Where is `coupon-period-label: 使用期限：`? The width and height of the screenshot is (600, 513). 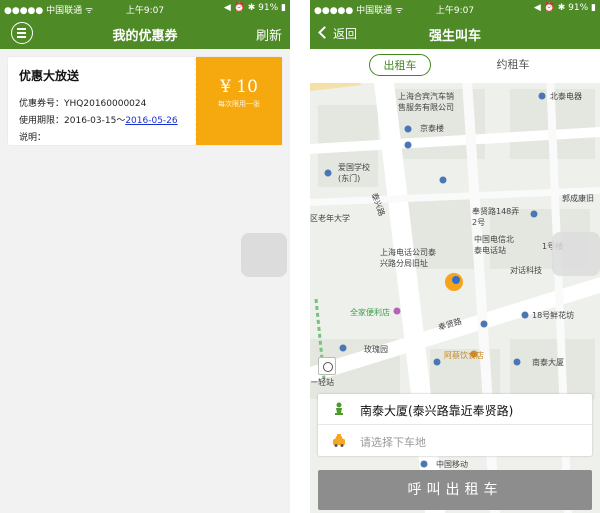
coupon-period-label: 使用期限： is located at coordinates (42, 121).